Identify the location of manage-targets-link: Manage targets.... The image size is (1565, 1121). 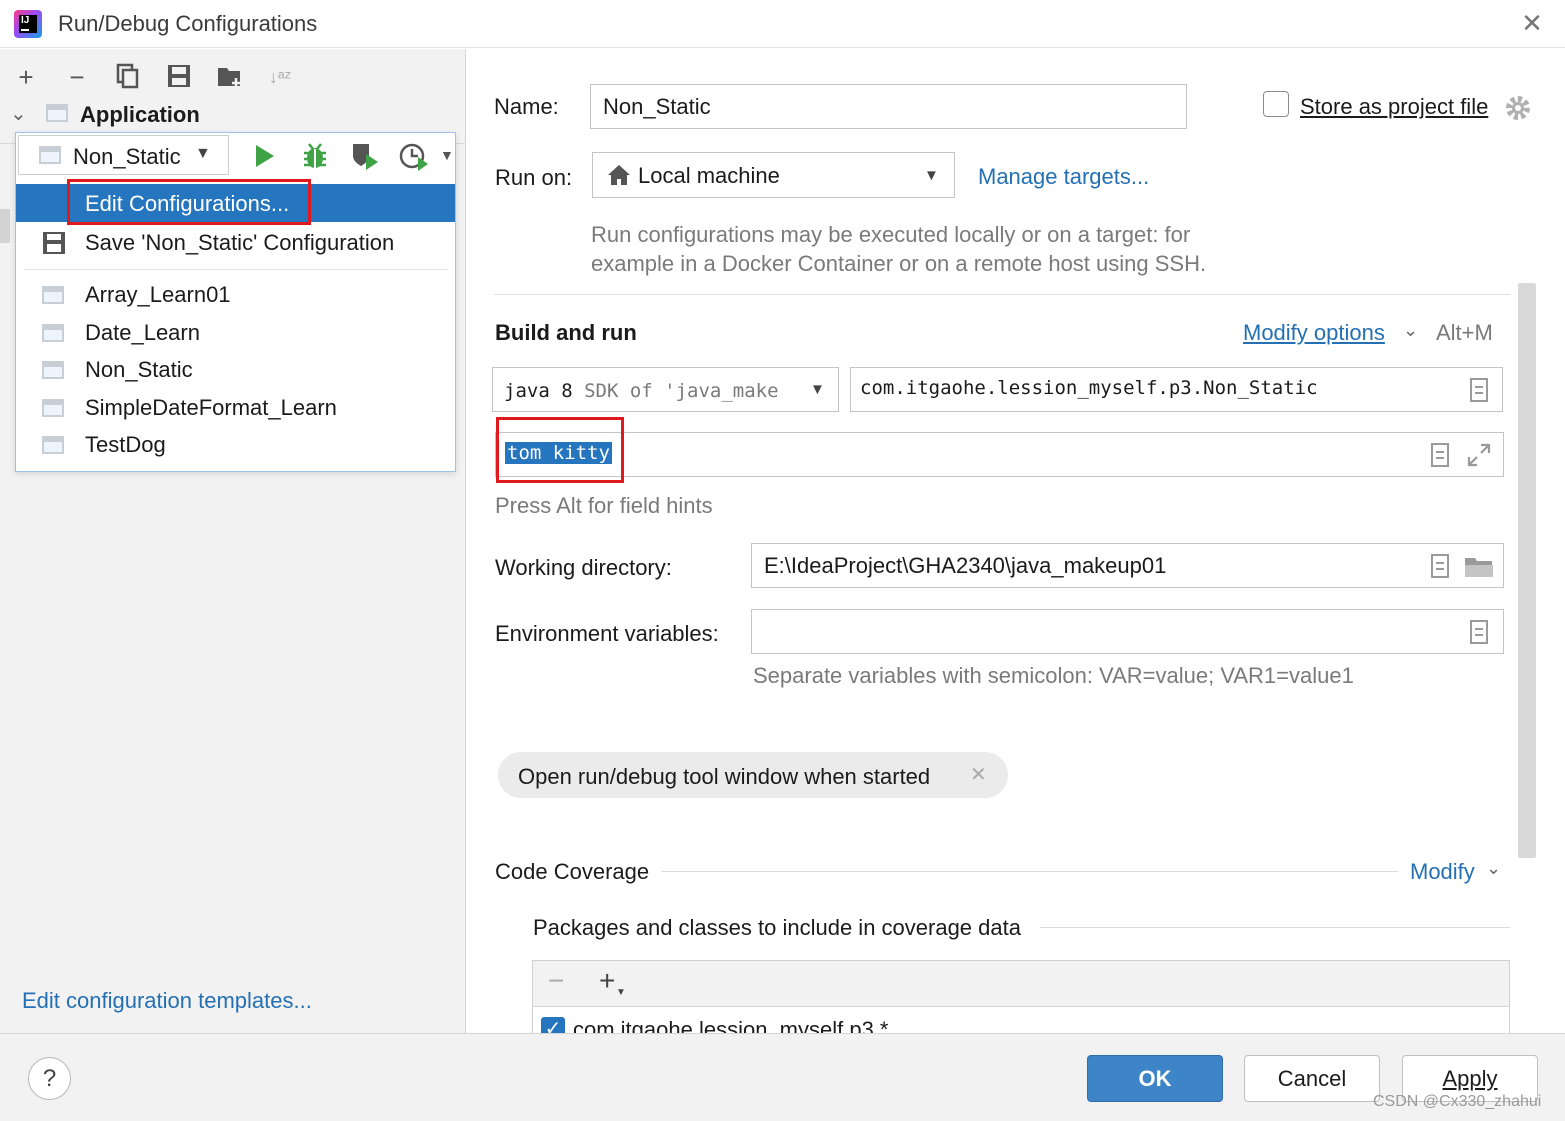
(1063, 177).